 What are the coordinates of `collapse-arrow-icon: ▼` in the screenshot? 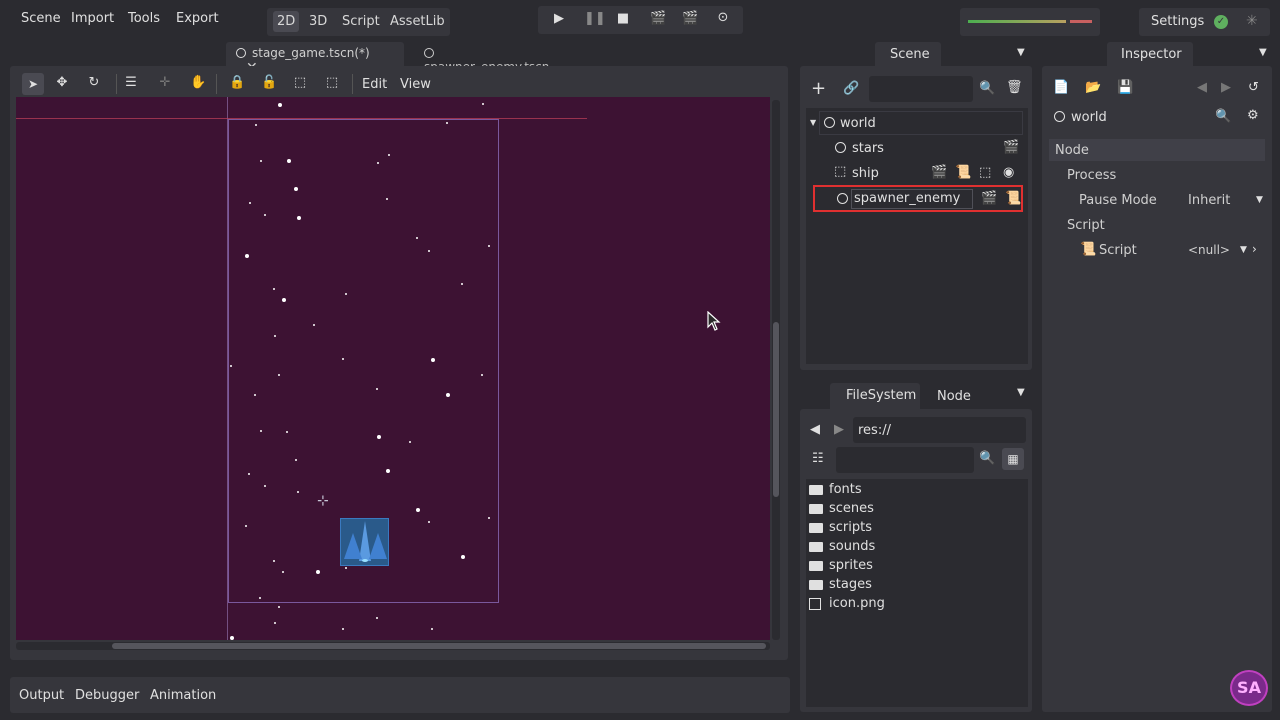 It's located at (813, 122).